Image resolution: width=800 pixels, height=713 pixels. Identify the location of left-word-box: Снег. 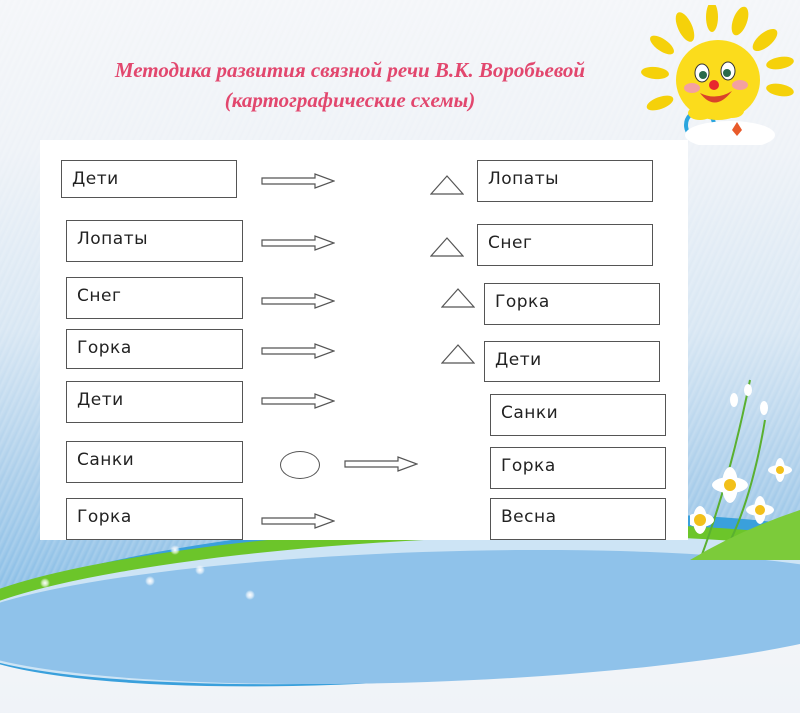
(154, 298).